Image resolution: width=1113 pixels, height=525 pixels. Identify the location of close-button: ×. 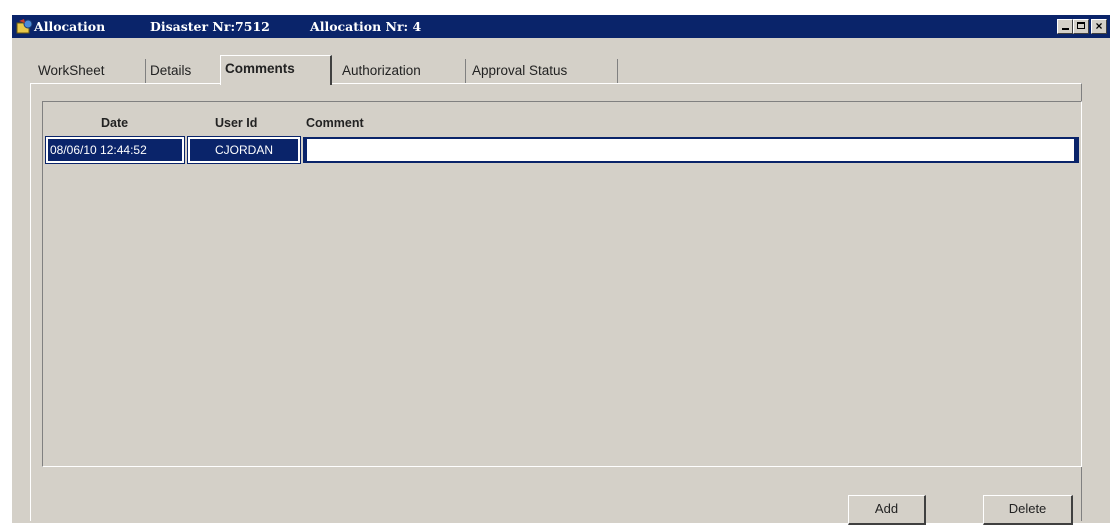
(1099, 26).